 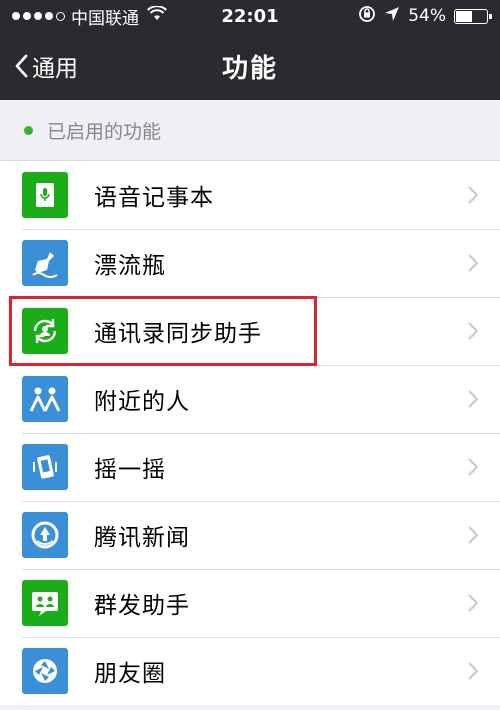 What do you see at coordinates (45, 331) in the screenshot?
I see `contact-sync-icon` at bounding box center [45, 331].